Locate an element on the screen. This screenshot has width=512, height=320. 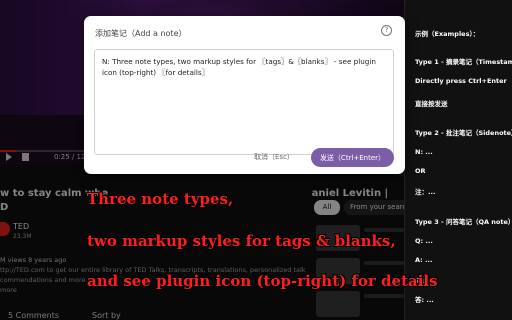
type1-instruction-cn: 直接按发送 is located at coordinates (431, 104).